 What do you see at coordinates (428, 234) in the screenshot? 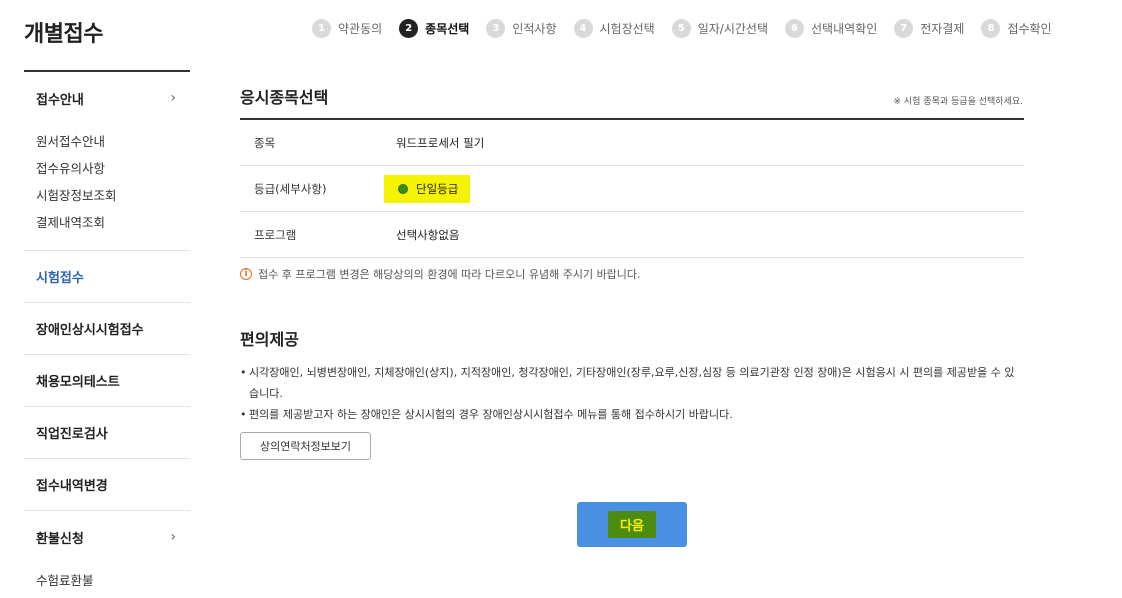
I see `program-value: 선택사항없음` at bounding box center [428, 234].